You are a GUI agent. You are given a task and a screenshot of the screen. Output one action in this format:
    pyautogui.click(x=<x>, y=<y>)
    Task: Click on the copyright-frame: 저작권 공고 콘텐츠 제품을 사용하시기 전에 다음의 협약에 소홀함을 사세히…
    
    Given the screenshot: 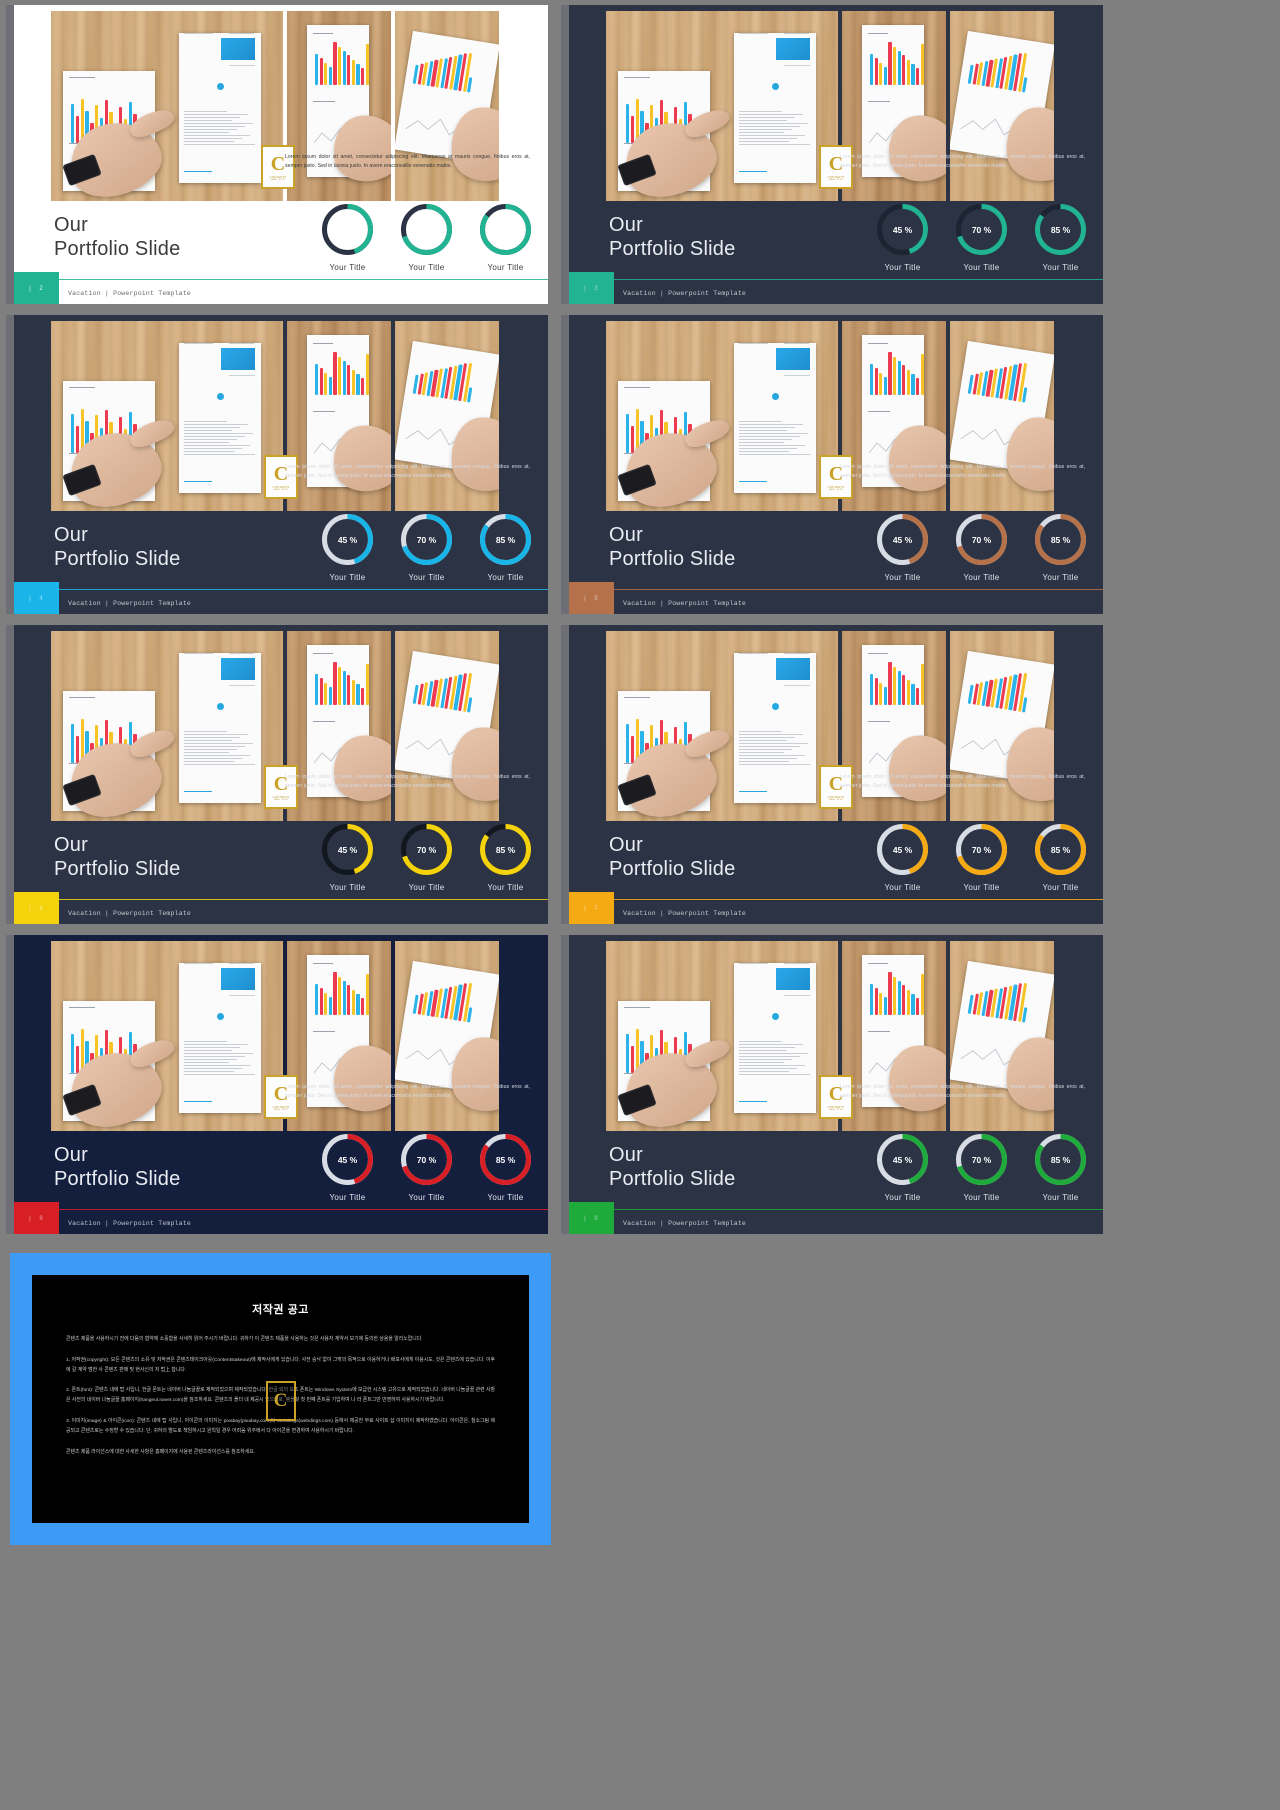 What is the action you would take?
    pyautogui.click(x=280, y=1399)
    